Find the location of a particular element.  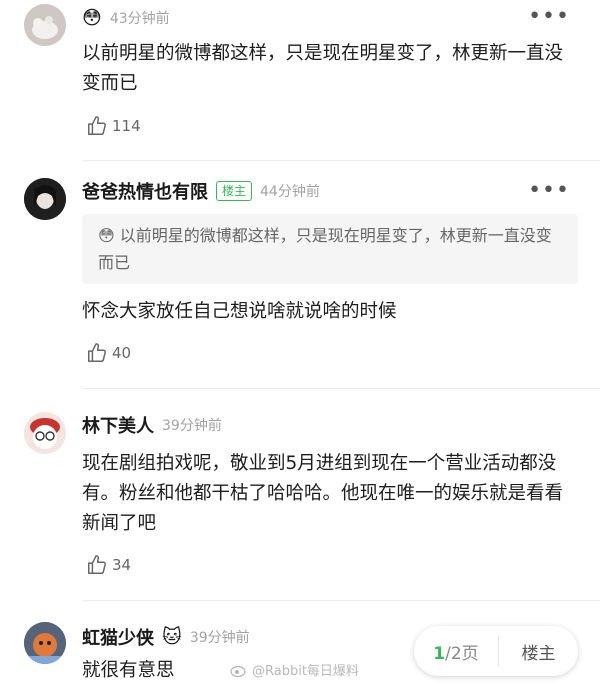

comment-text: 以前明星的微博都这样，只是现在明星变了，林更新一直没变而已 is located at coordinates (323, 68).